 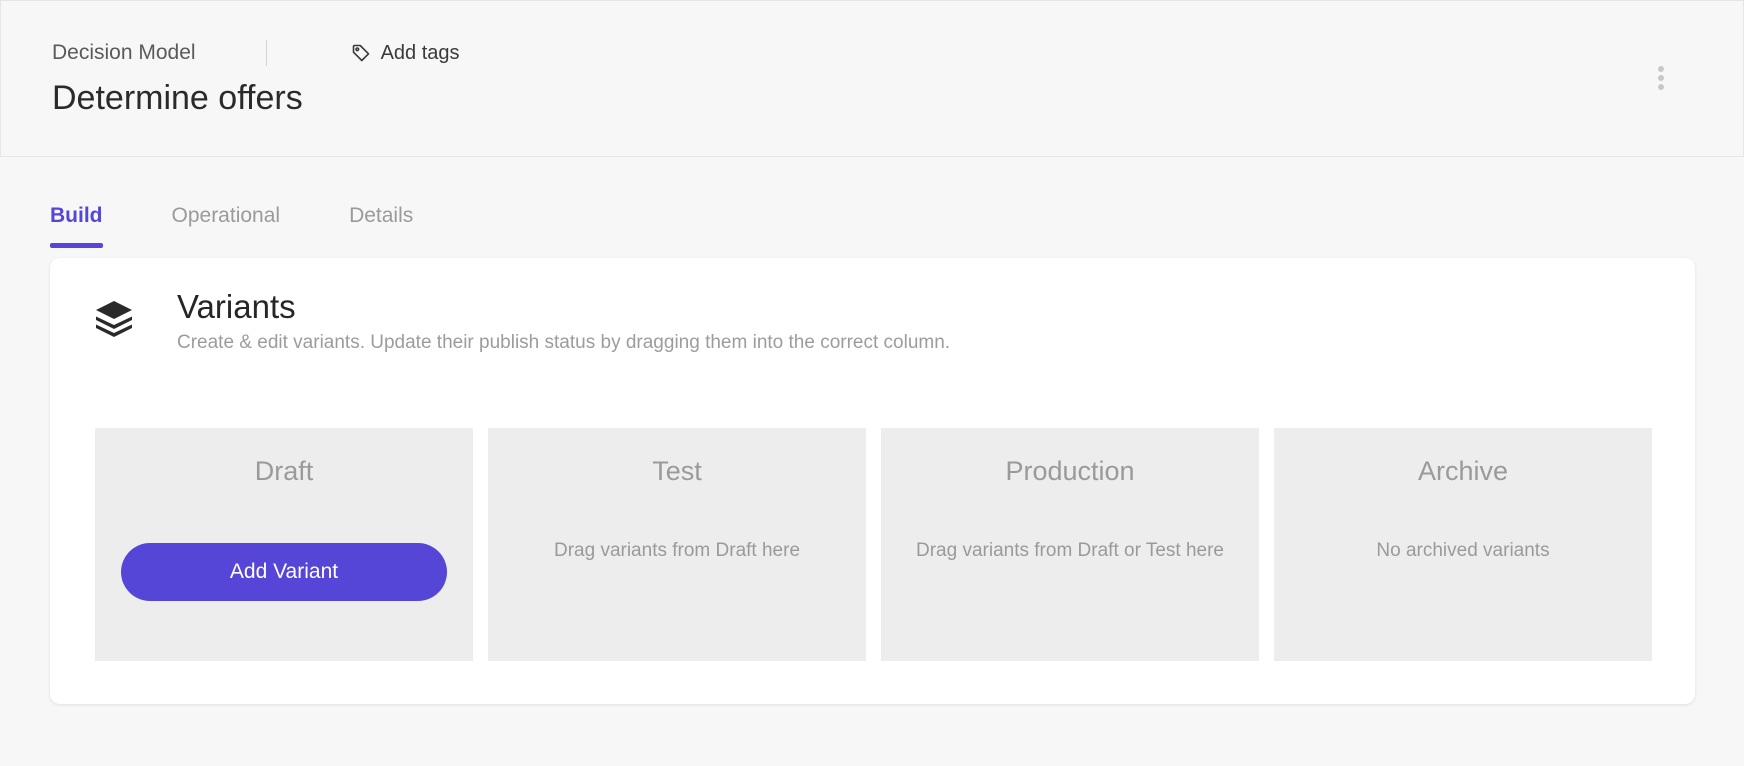 I want to click on column-hint: Drag variants from Draft here, so click(x=677, y=550).